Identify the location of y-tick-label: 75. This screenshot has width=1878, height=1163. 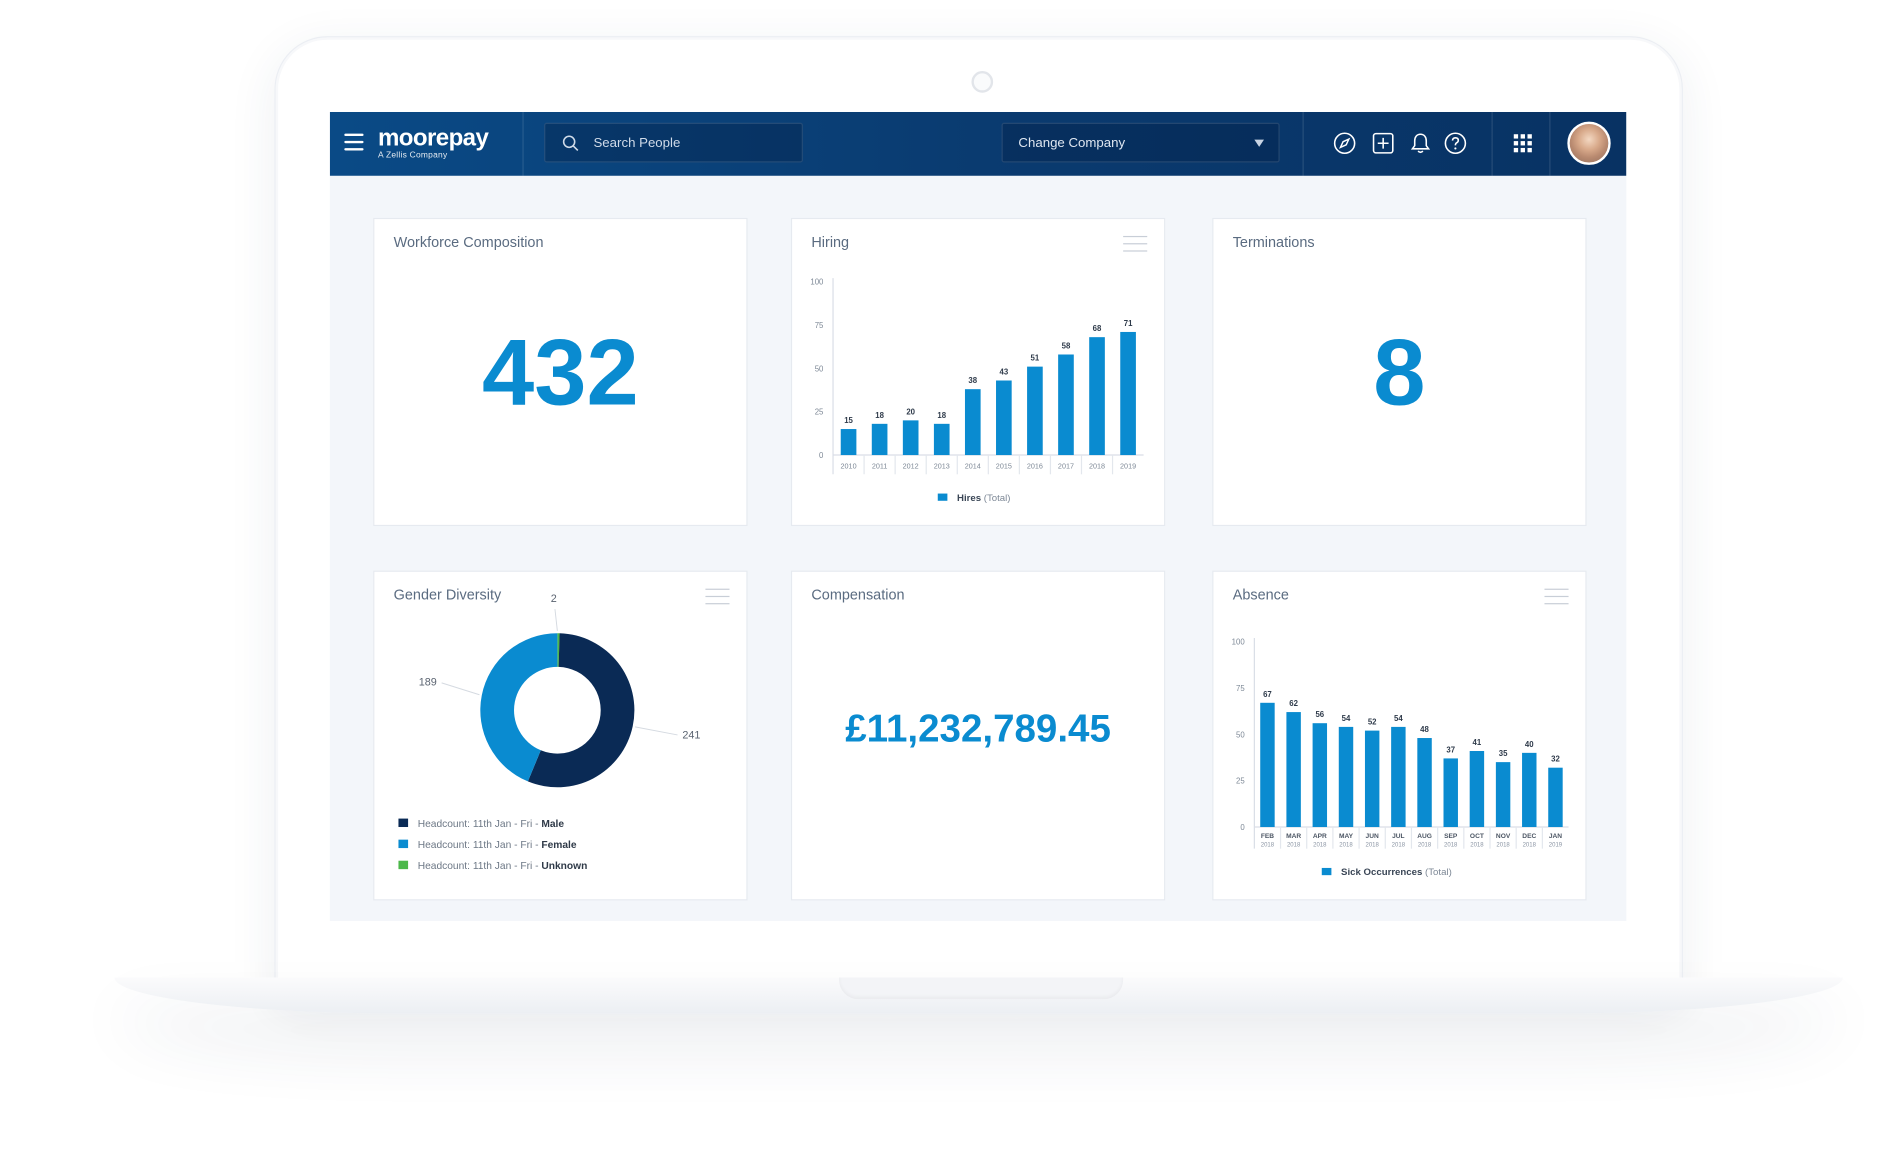
(1240, 688).